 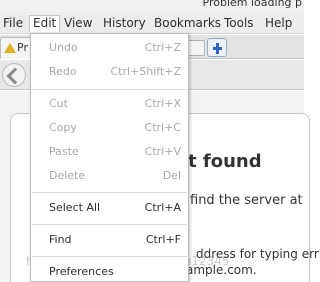 What do you see at coordinates (162, 207) in the screenshot?
I see `menu-item-shortcut: Ctrl+A` at bounding box center [162, 207].